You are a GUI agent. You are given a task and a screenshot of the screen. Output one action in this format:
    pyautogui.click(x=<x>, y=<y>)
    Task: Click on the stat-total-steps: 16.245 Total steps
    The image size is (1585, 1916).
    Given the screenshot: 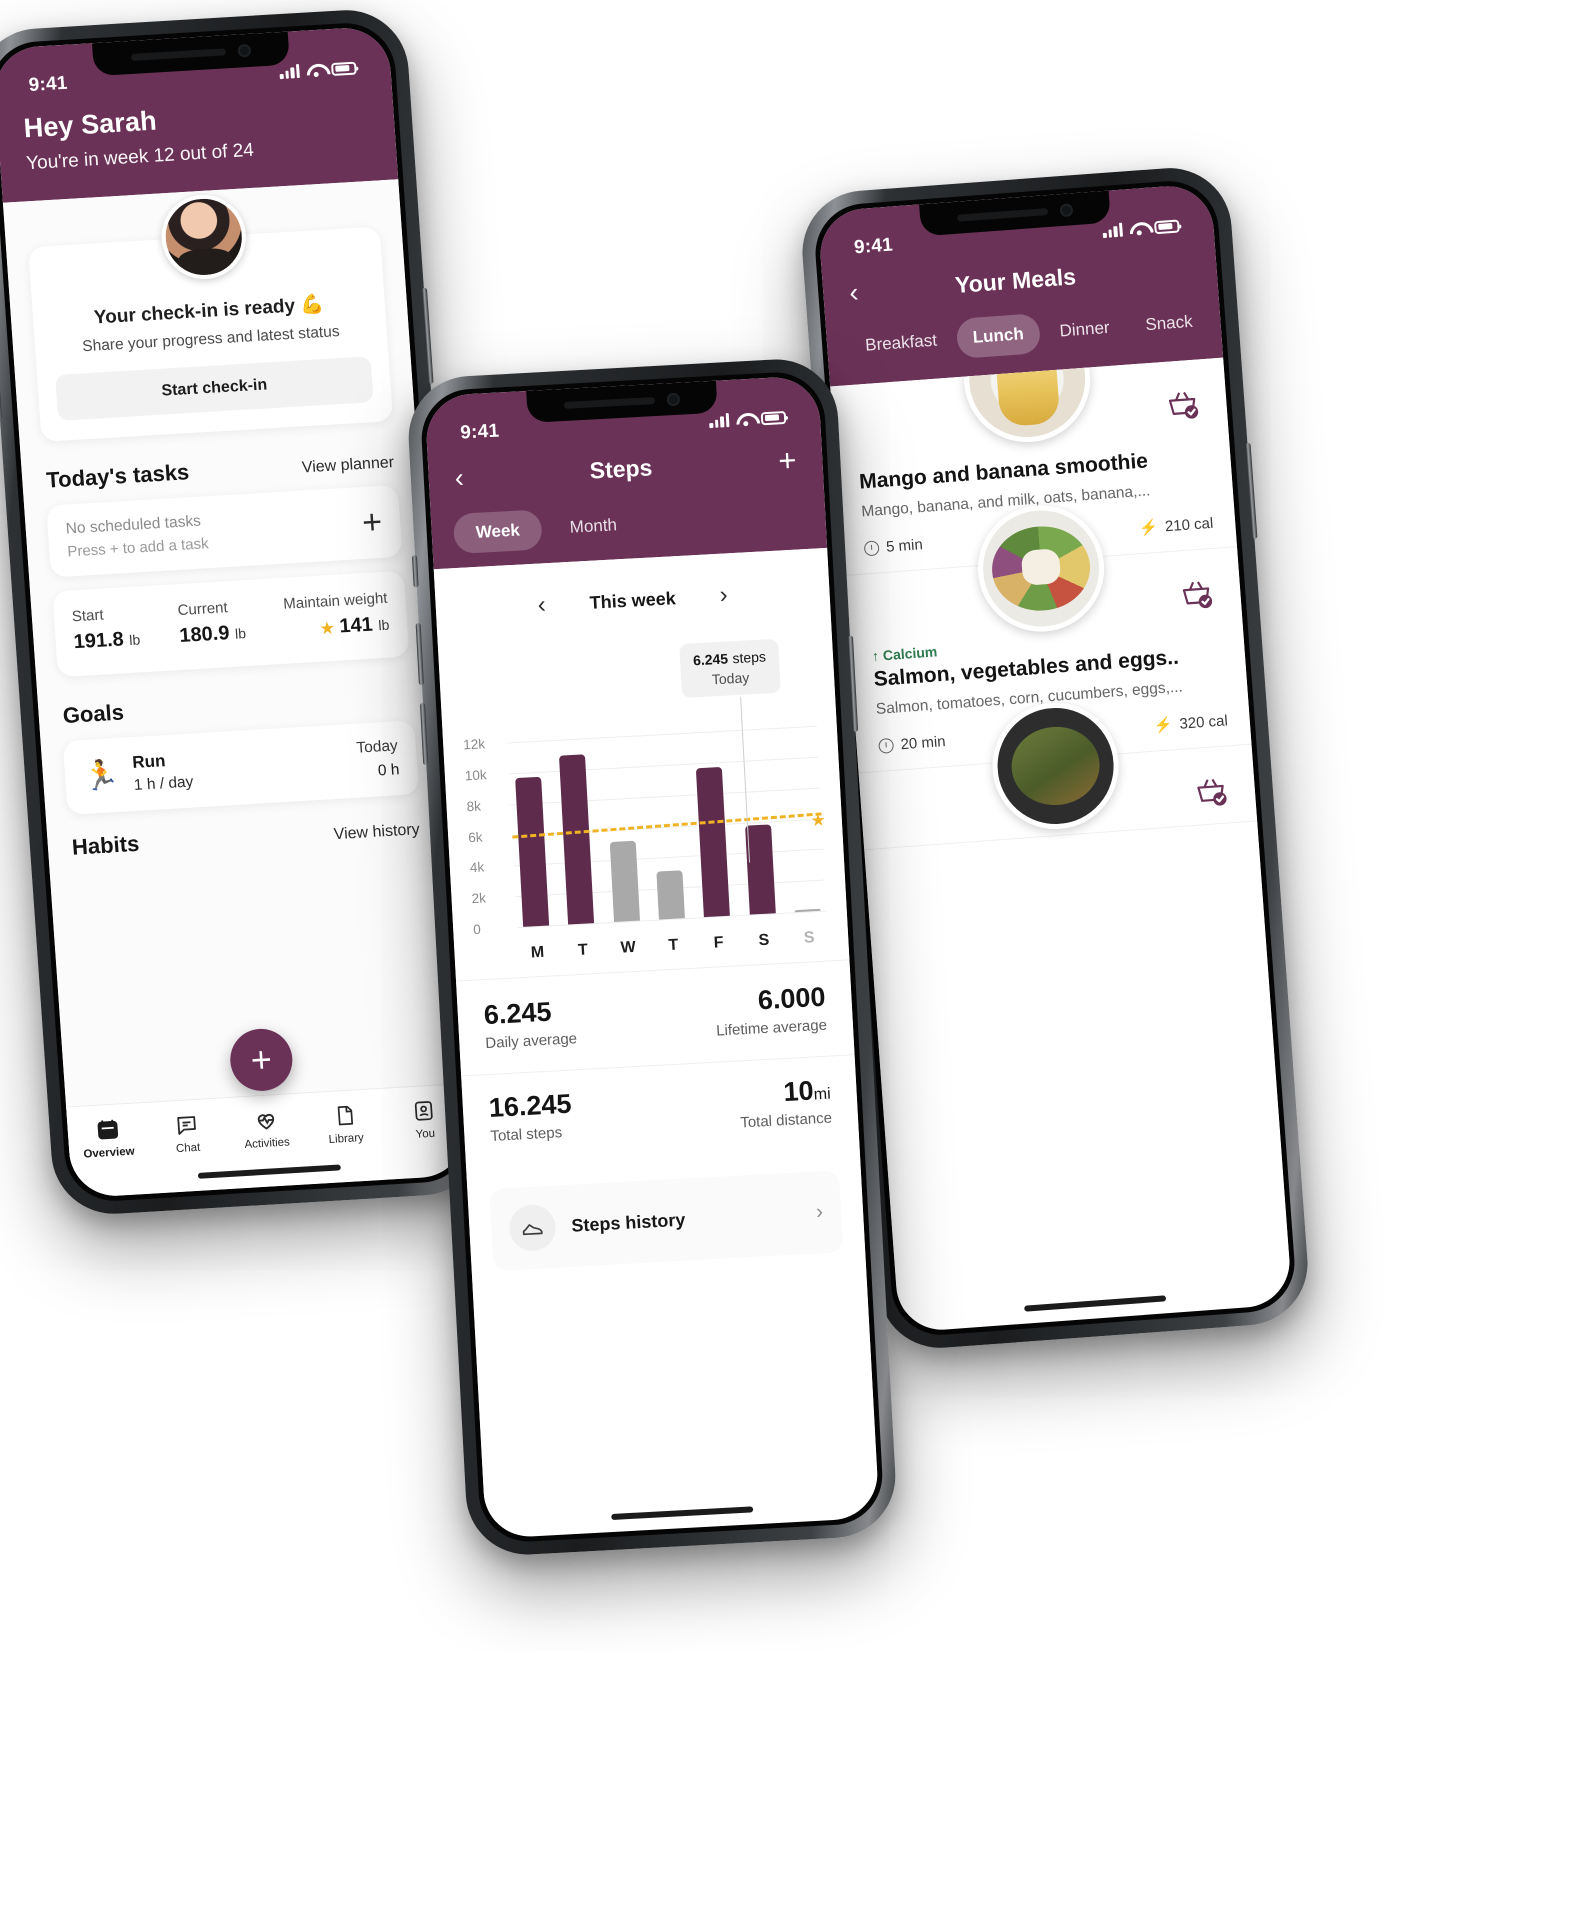 What is the action you would take?
    pyautogui.click(x=530, y=1117)
    